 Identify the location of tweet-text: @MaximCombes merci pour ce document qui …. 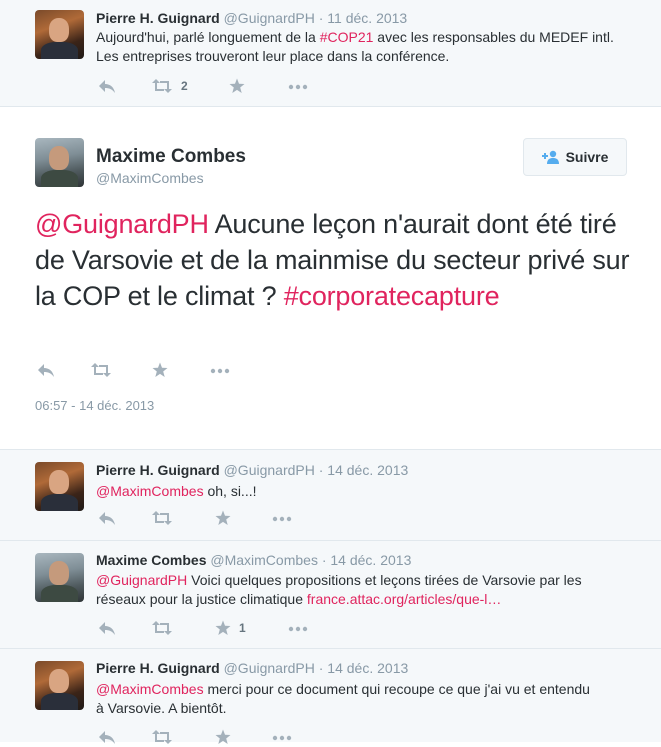
(343, 698).